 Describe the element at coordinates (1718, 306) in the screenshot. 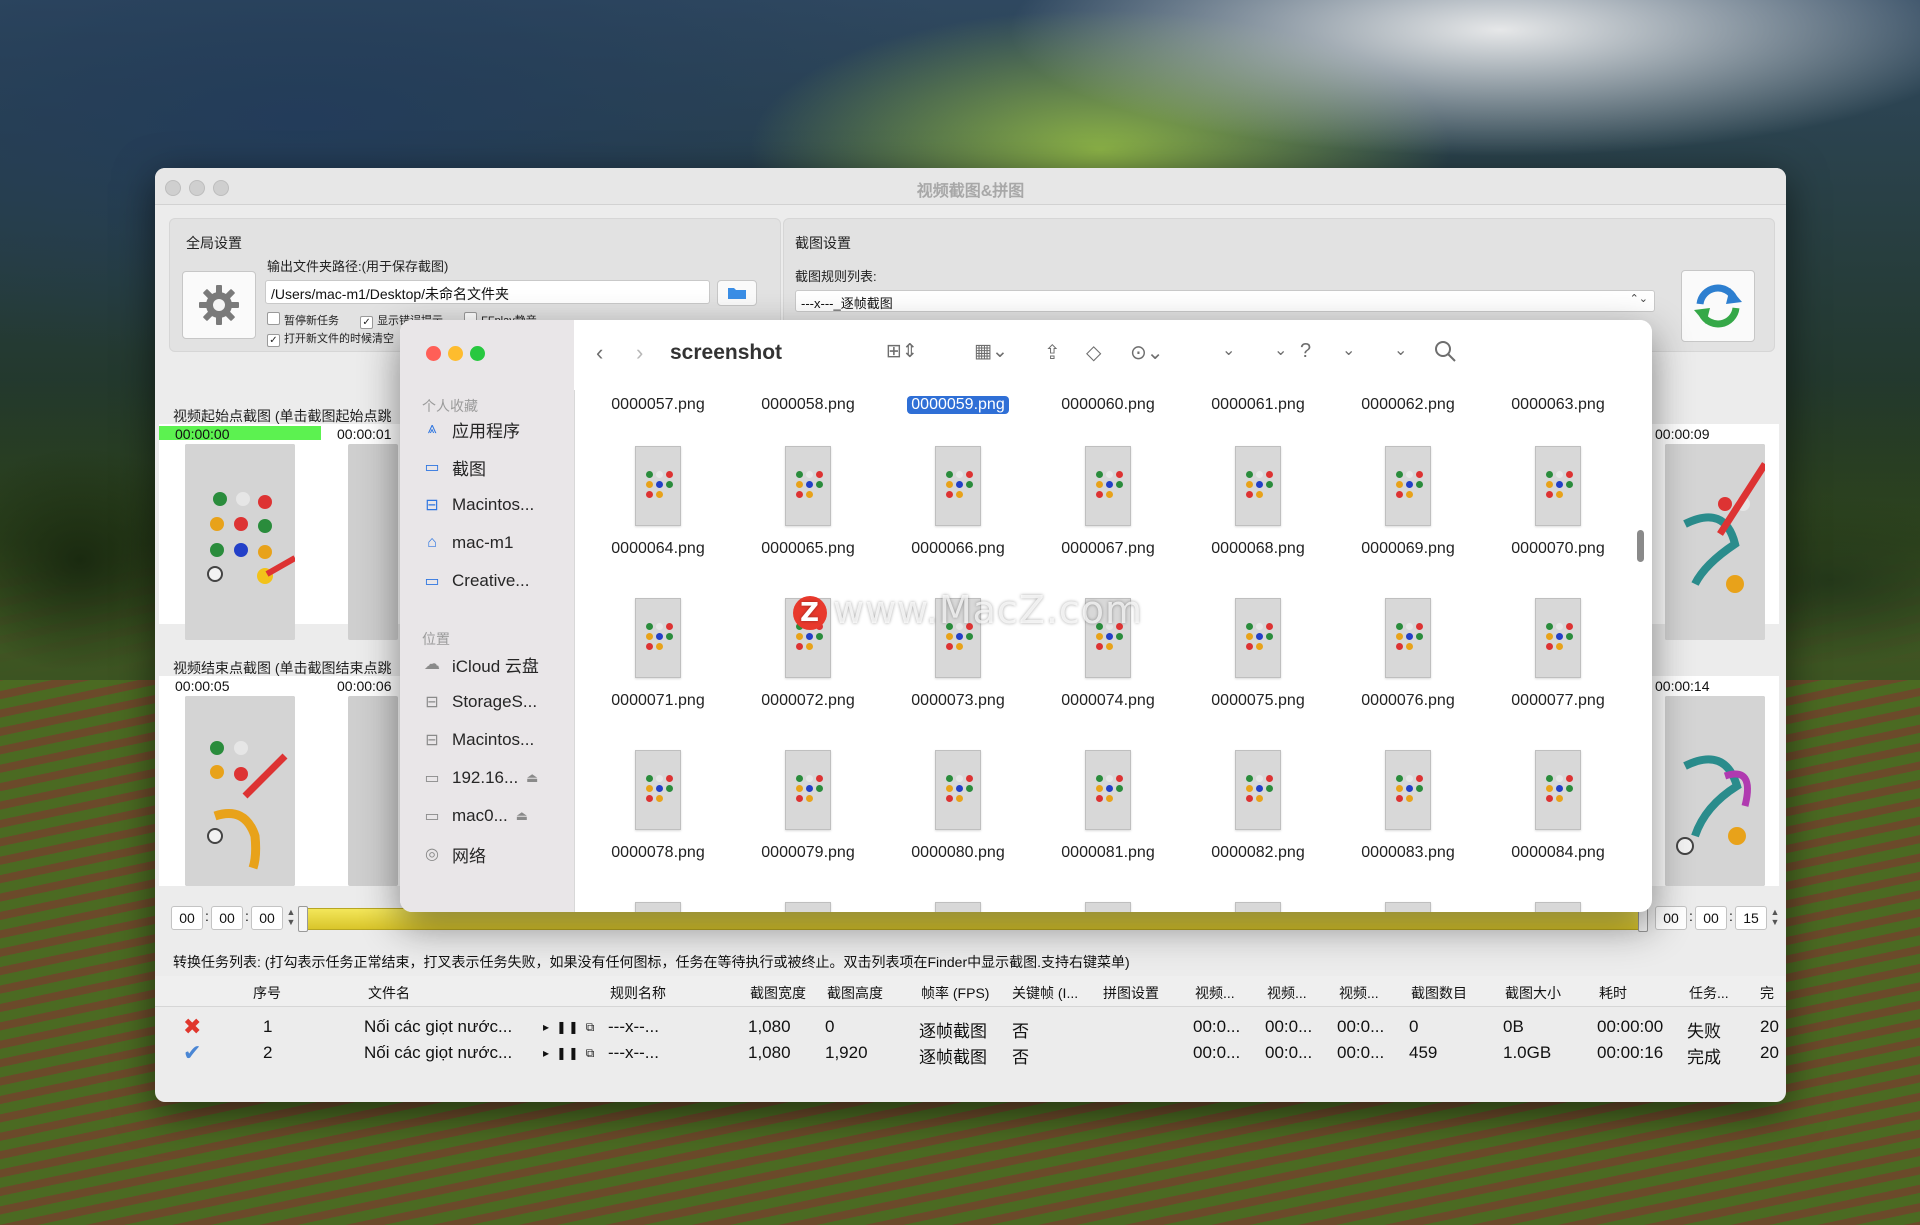

I see `refresh-button` at that location.